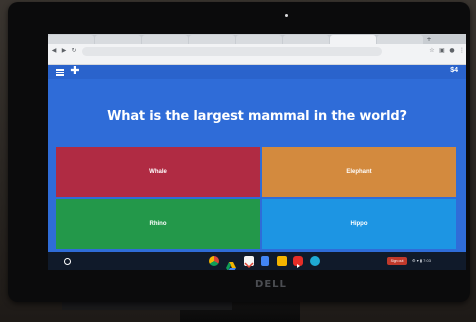 This screenshot has width=476, height=322. Describe the element at coordinates (282, 261) in the screenshot. I see `slides-icon` at that location.